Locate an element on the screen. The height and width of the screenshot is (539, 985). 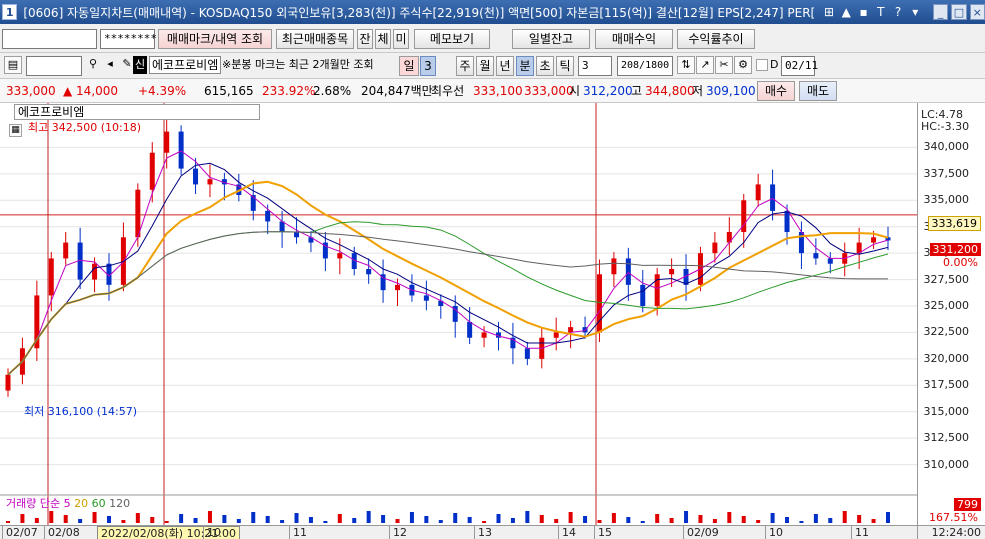
volume-ma60-legend: 60 is located at coordinates (98, 503).